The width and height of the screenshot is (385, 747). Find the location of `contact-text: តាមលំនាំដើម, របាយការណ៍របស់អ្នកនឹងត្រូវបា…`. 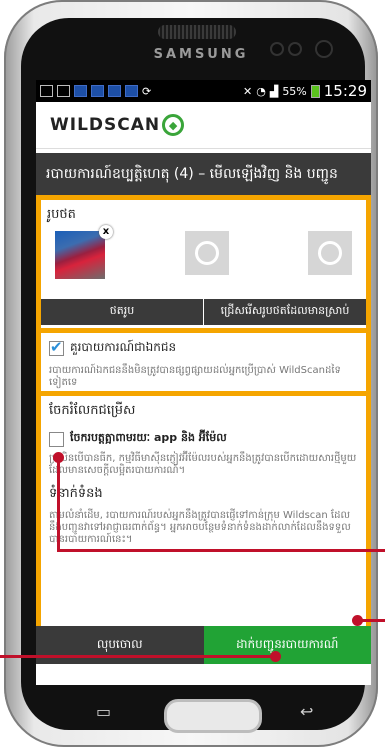

contact-text: តាមលំនាំដើម, របាយការណ៍របស់អ្នកនឹងត្រូវបា… is located at coordinates (200, 527).